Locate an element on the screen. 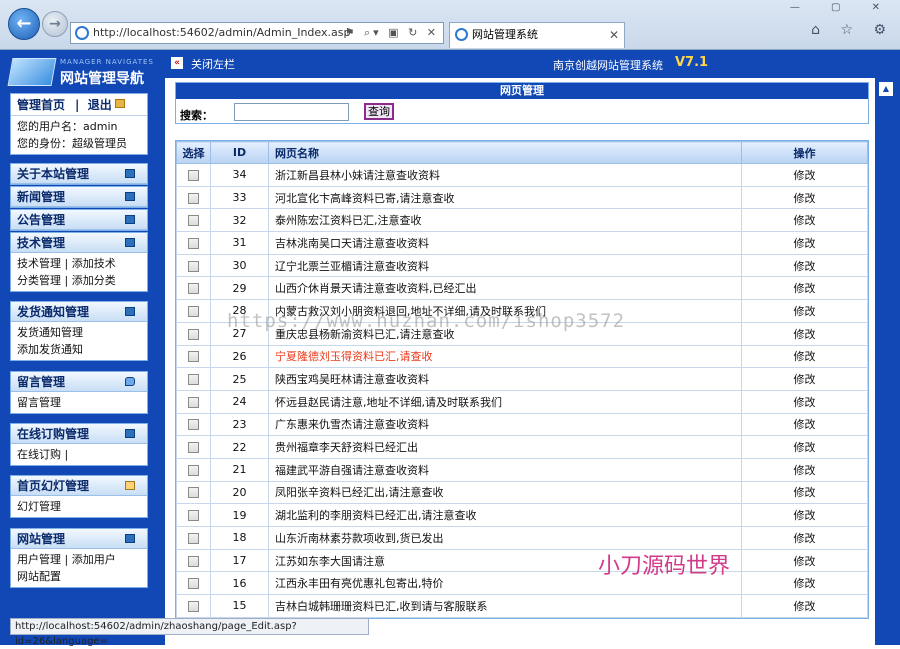 This screenshot has height=649, width=900. category-manage-link: 分类管理 is located at coordinates (39, 280).